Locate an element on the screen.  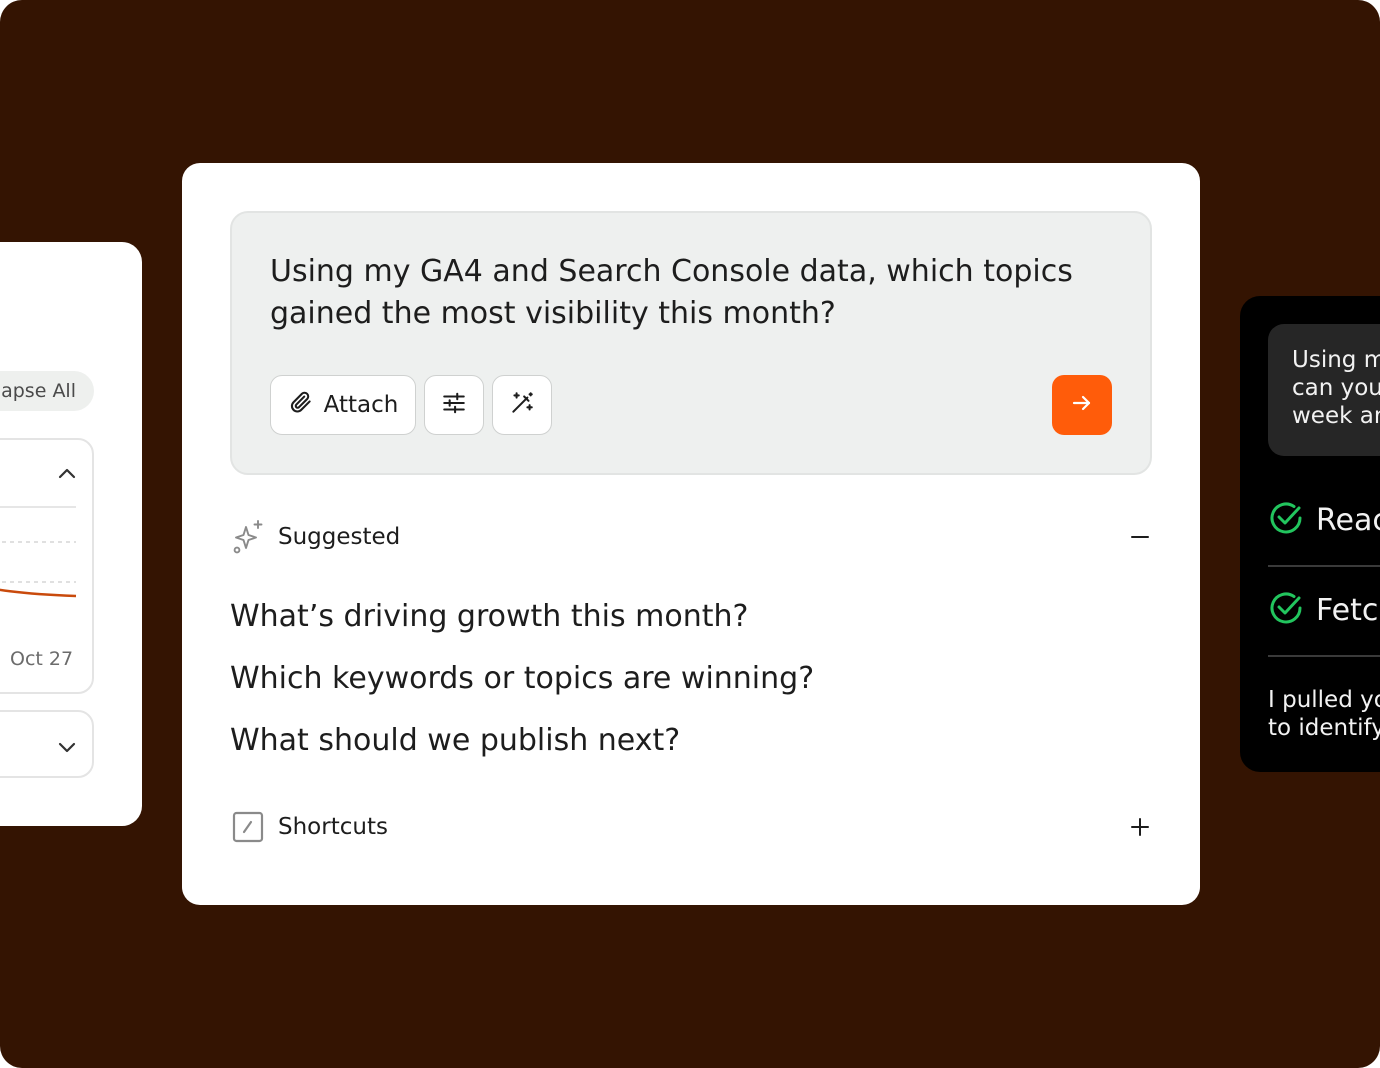
user-message-bubble: Using m can you week ar is located at coordinates (1324, 390).